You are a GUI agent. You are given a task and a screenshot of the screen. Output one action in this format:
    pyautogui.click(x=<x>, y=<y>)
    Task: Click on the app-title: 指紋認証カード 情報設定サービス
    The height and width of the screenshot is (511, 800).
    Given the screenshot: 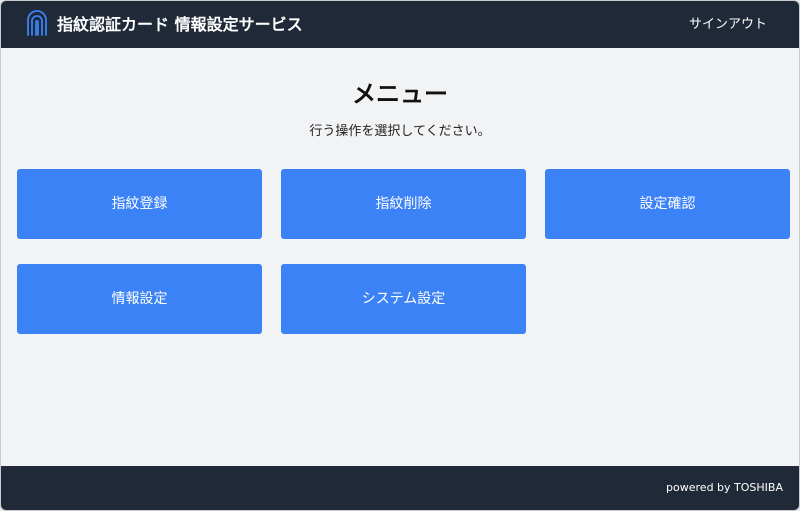 What is the action you would take?
    pyautogui.click(x=180, y=24)
    